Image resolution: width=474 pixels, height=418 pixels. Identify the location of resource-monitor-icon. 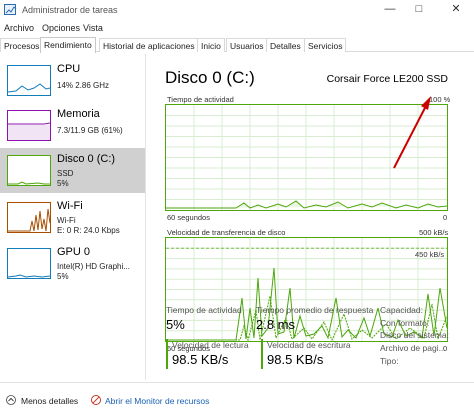
(96, 400).